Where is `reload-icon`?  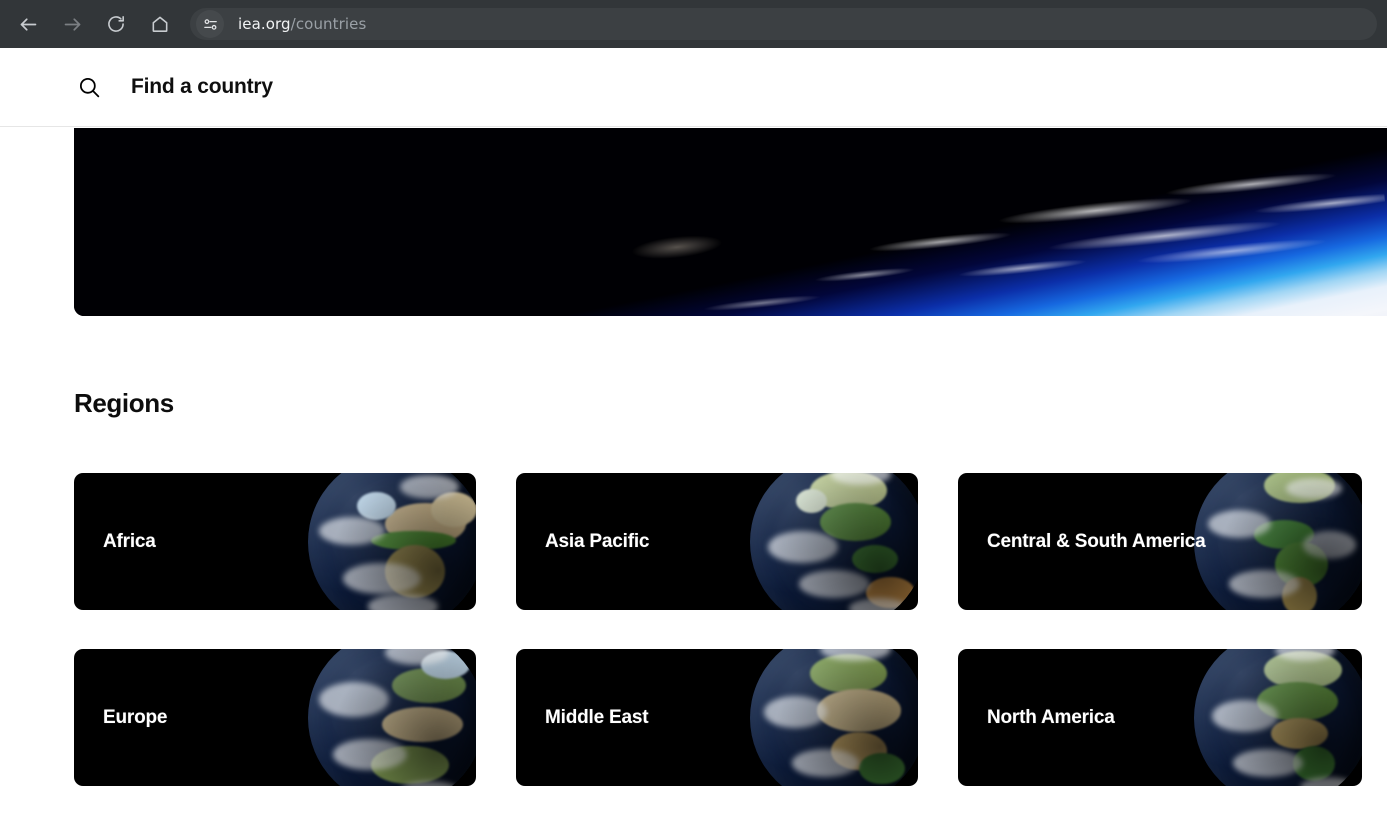
reload-icon is located at coordinates (116, 24).